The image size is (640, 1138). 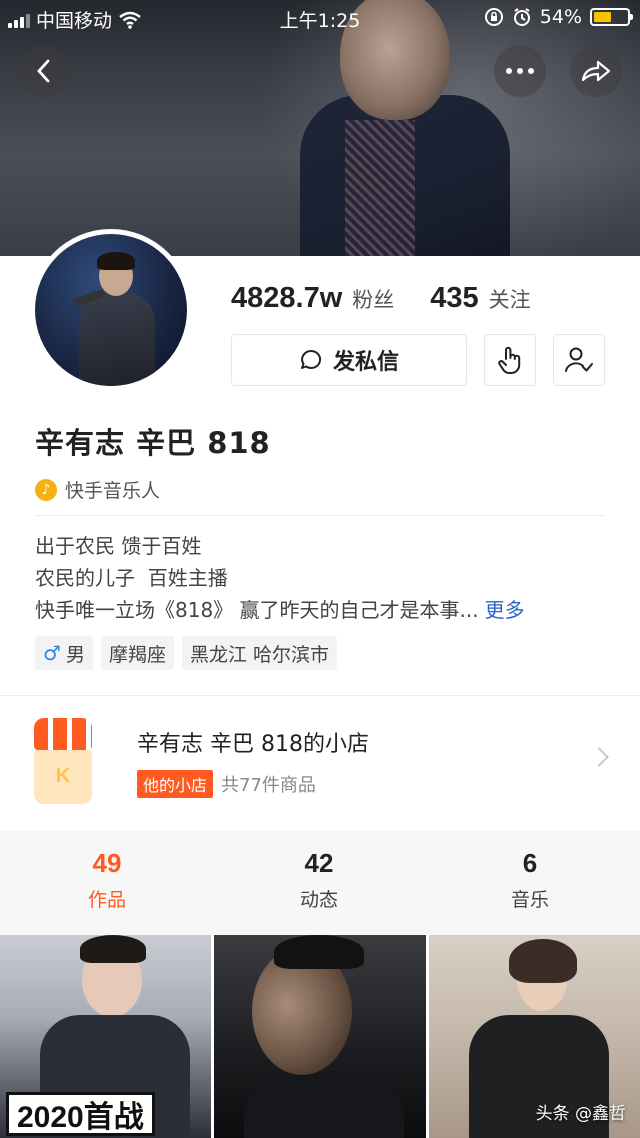 I want to click on avatar, so click(x=111, y=310).